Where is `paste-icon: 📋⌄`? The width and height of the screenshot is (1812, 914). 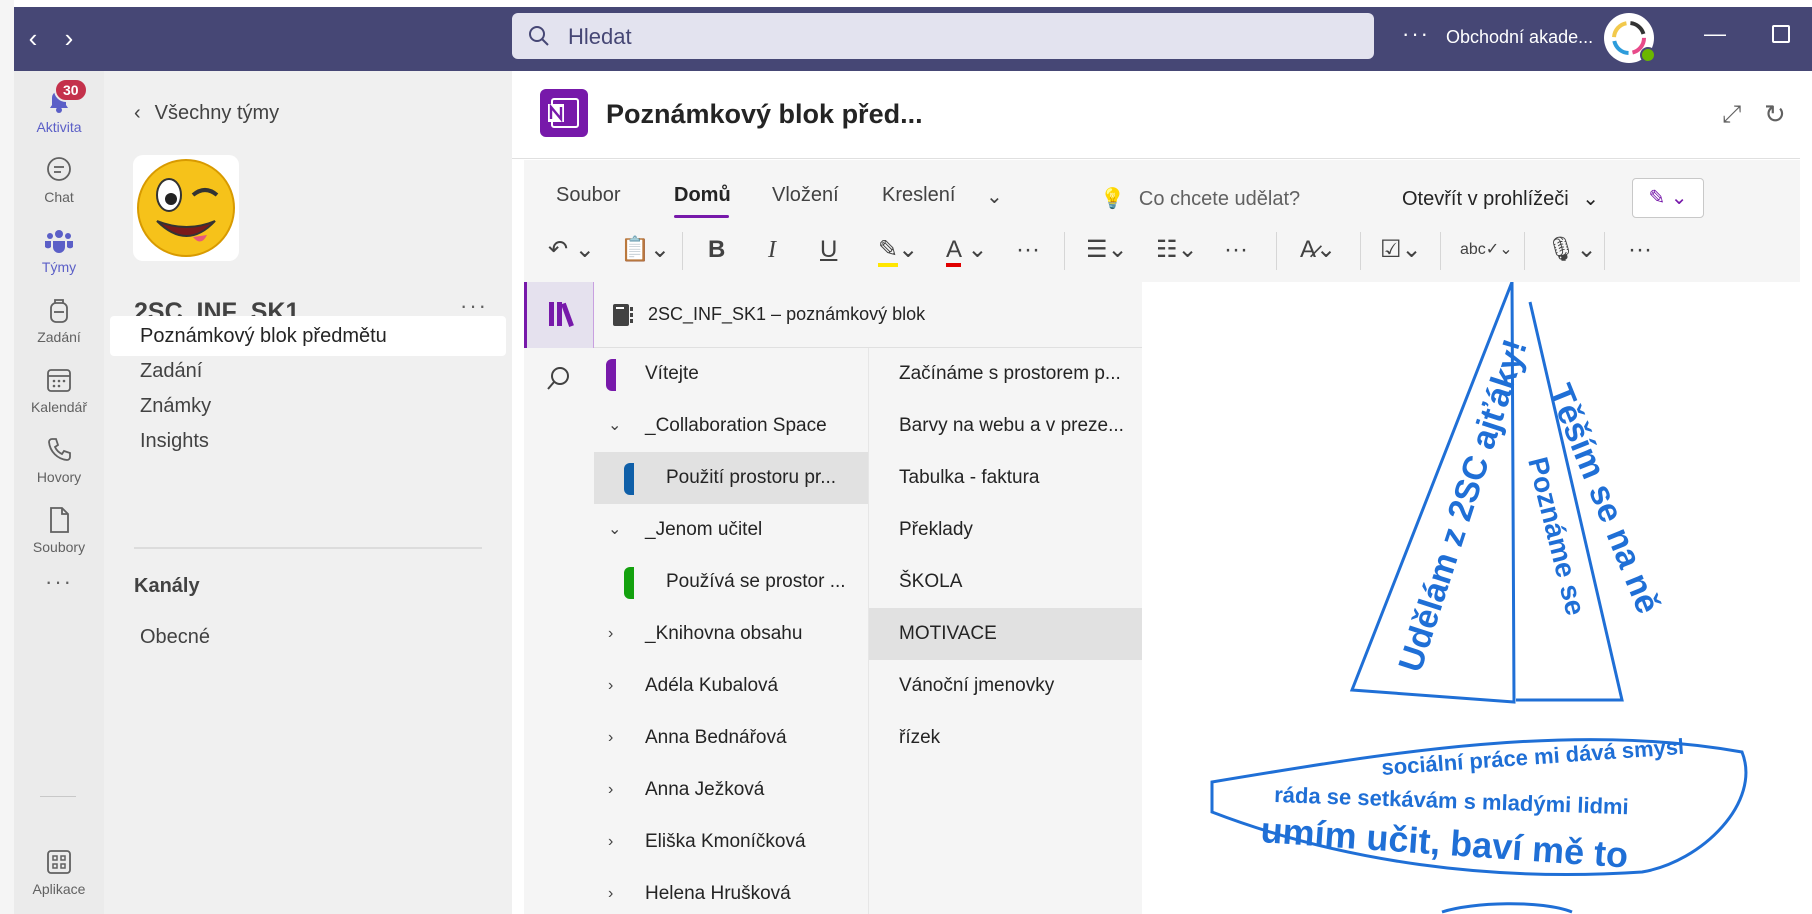
paste-icon: 📋⌄ is located at coordinates (645, 250).